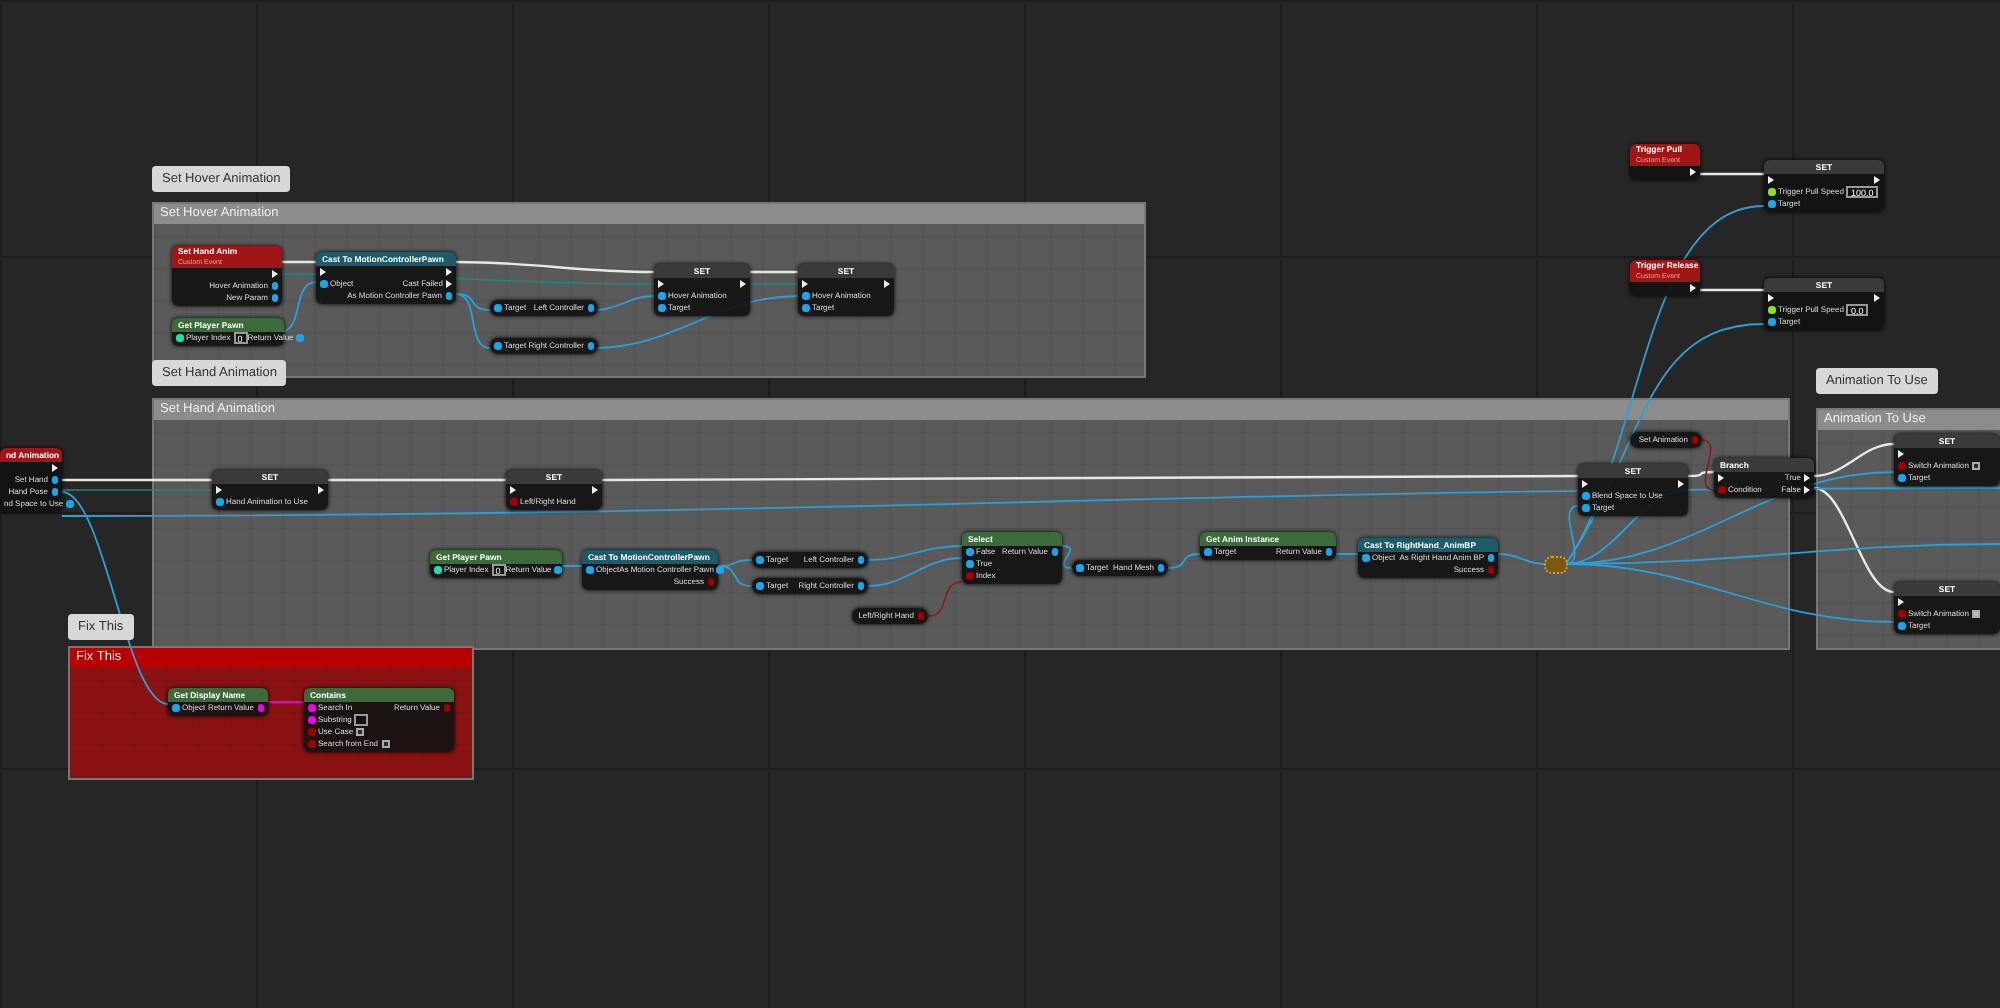 The height and width of the screenshot is (1008, 2000). I want to click on value-field, so click(361, 720).